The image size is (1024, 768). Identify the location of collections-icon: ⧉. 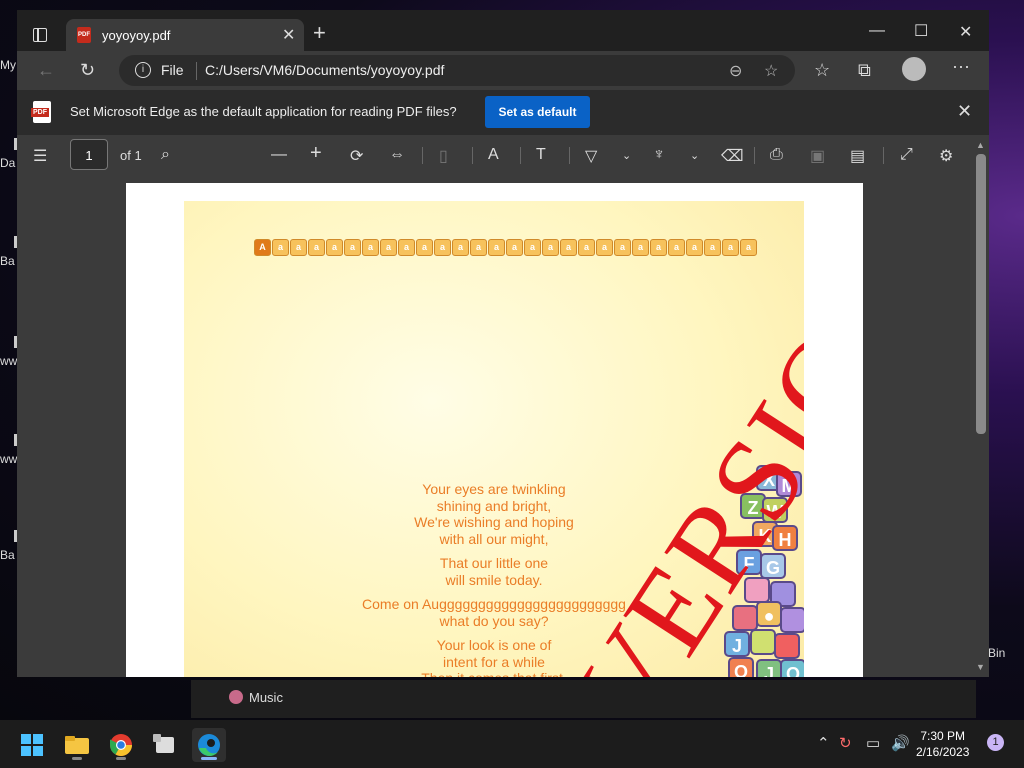
(864, 70).